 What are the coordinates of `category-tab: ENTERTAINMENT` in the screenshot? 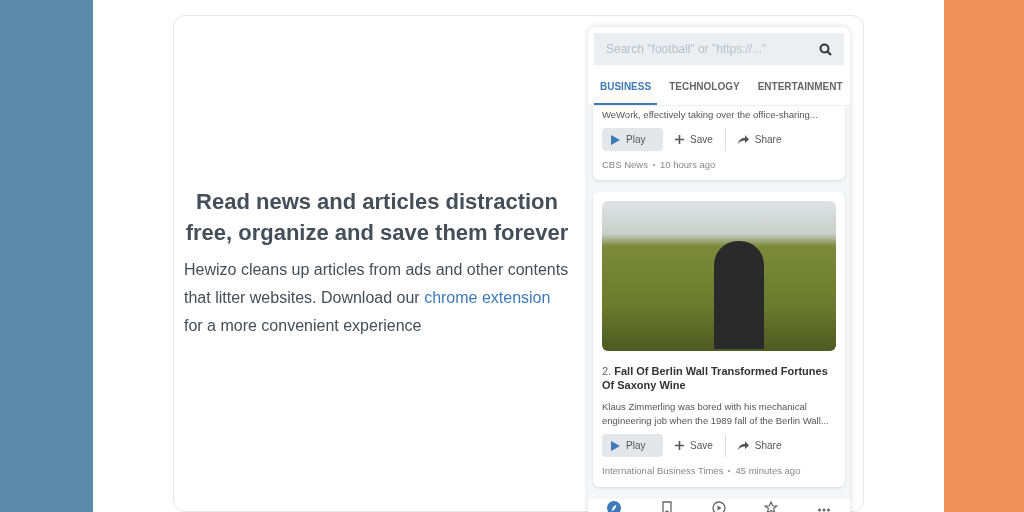 It's located at (800, 92).